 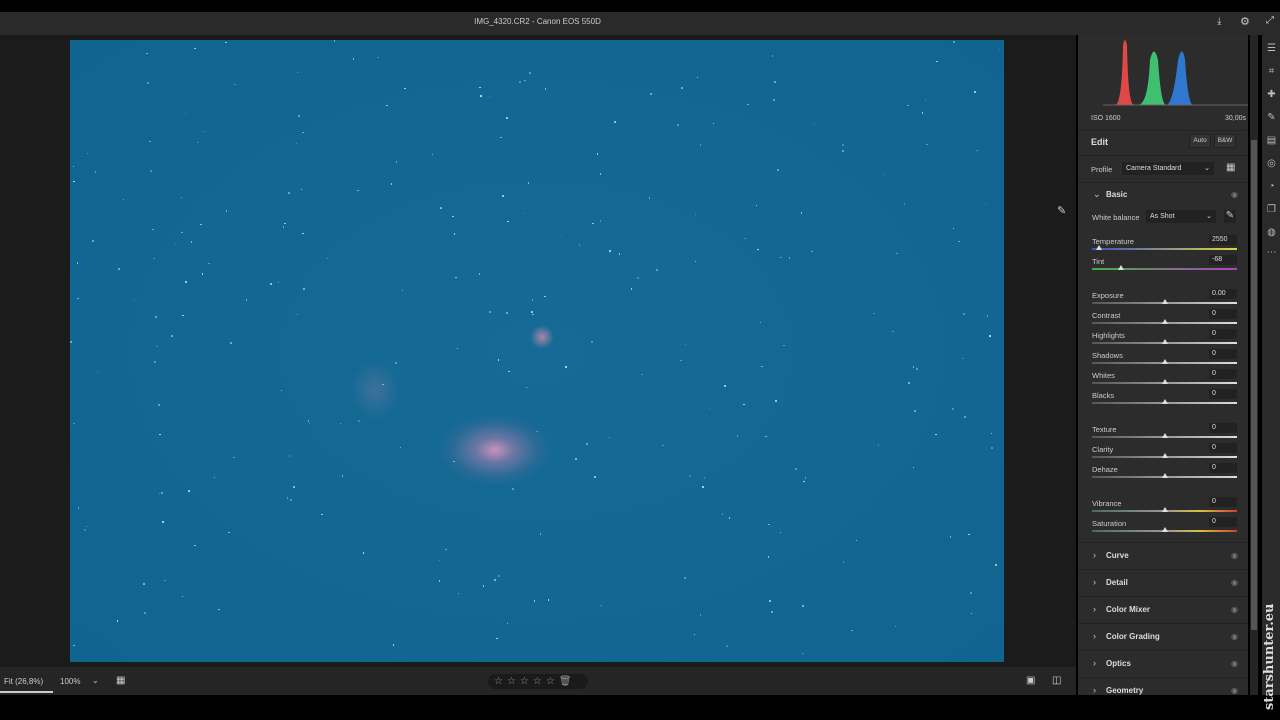 I want to click on trash-icon: 🗑, so click(x=567, y=681).